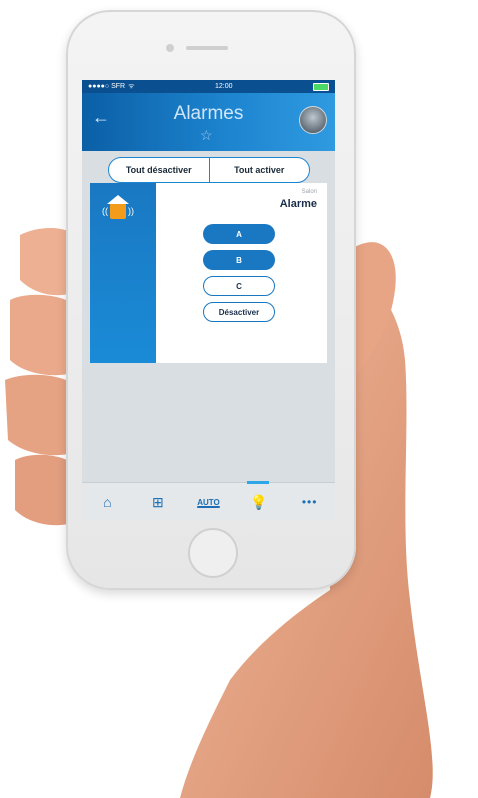 This screenshot has width=478, height=798. Describe the element at coordinates (105, 211) in the screenshot. I see `signal-left-icon: ((` at that location.